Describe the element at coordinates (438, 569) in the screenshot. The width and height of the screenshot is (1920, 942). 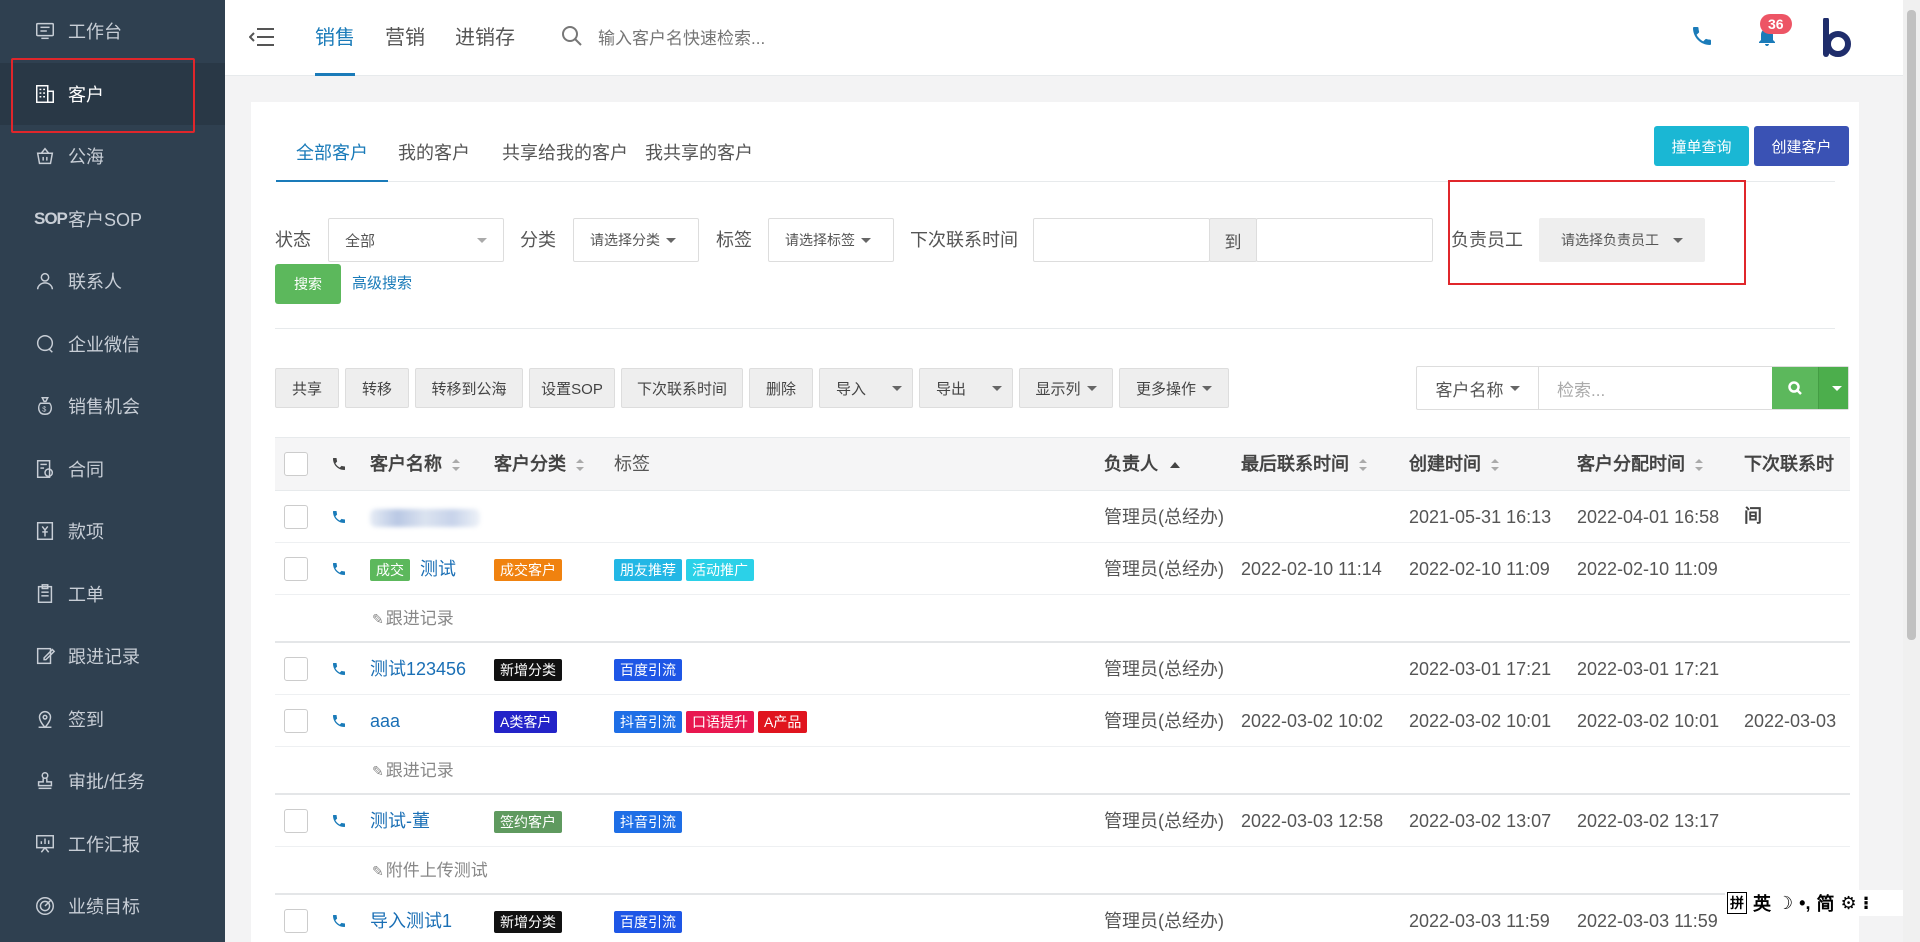
I see `customer-name-link: 测试` at that location.